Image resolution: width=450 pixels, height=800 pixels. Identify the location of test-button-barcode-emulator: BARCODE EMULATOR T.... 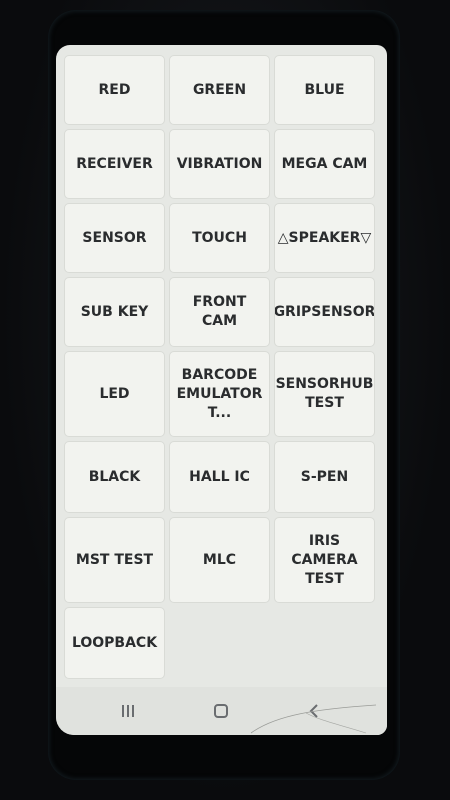
(219, 394).